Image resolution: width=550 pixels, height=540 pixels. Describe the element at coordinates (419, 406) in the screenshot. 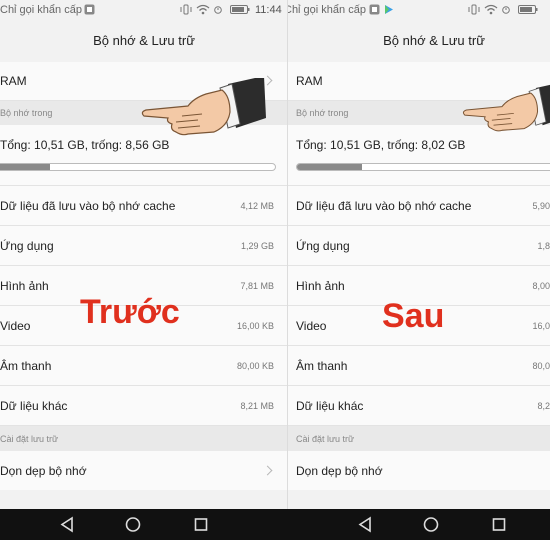

I see `storage-item-row: Dữ liệu khác 8,2` at that location.